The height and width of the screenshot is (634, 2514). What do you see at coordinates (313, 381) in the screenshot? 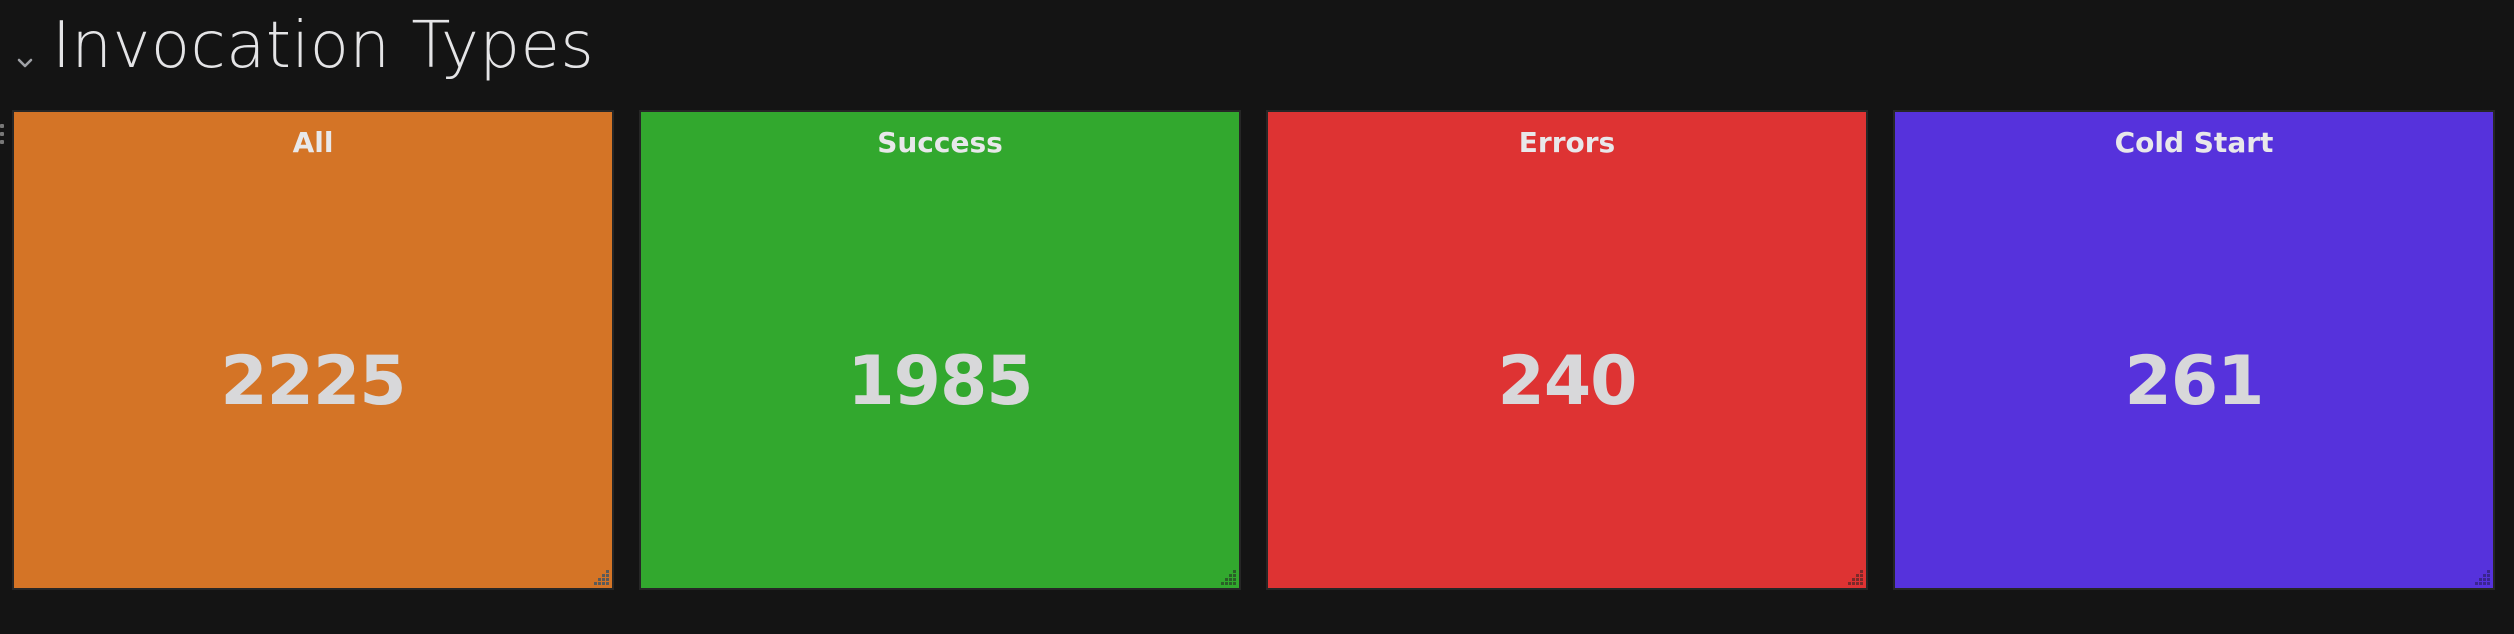
I see `panel-value: 2225` at bounding box center [313, 381].